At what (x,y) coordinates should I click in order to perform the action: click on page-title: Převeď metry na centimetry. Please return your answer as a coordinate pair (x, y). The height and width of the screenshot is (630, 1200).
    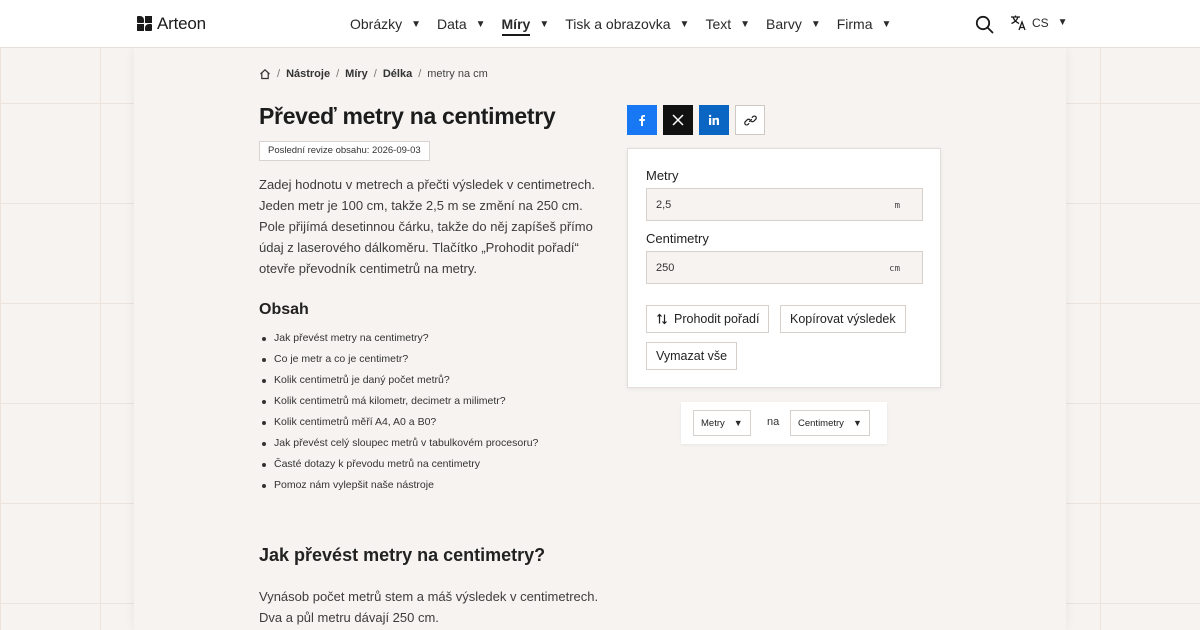
    Looking at the image, I should click on (407, 116).